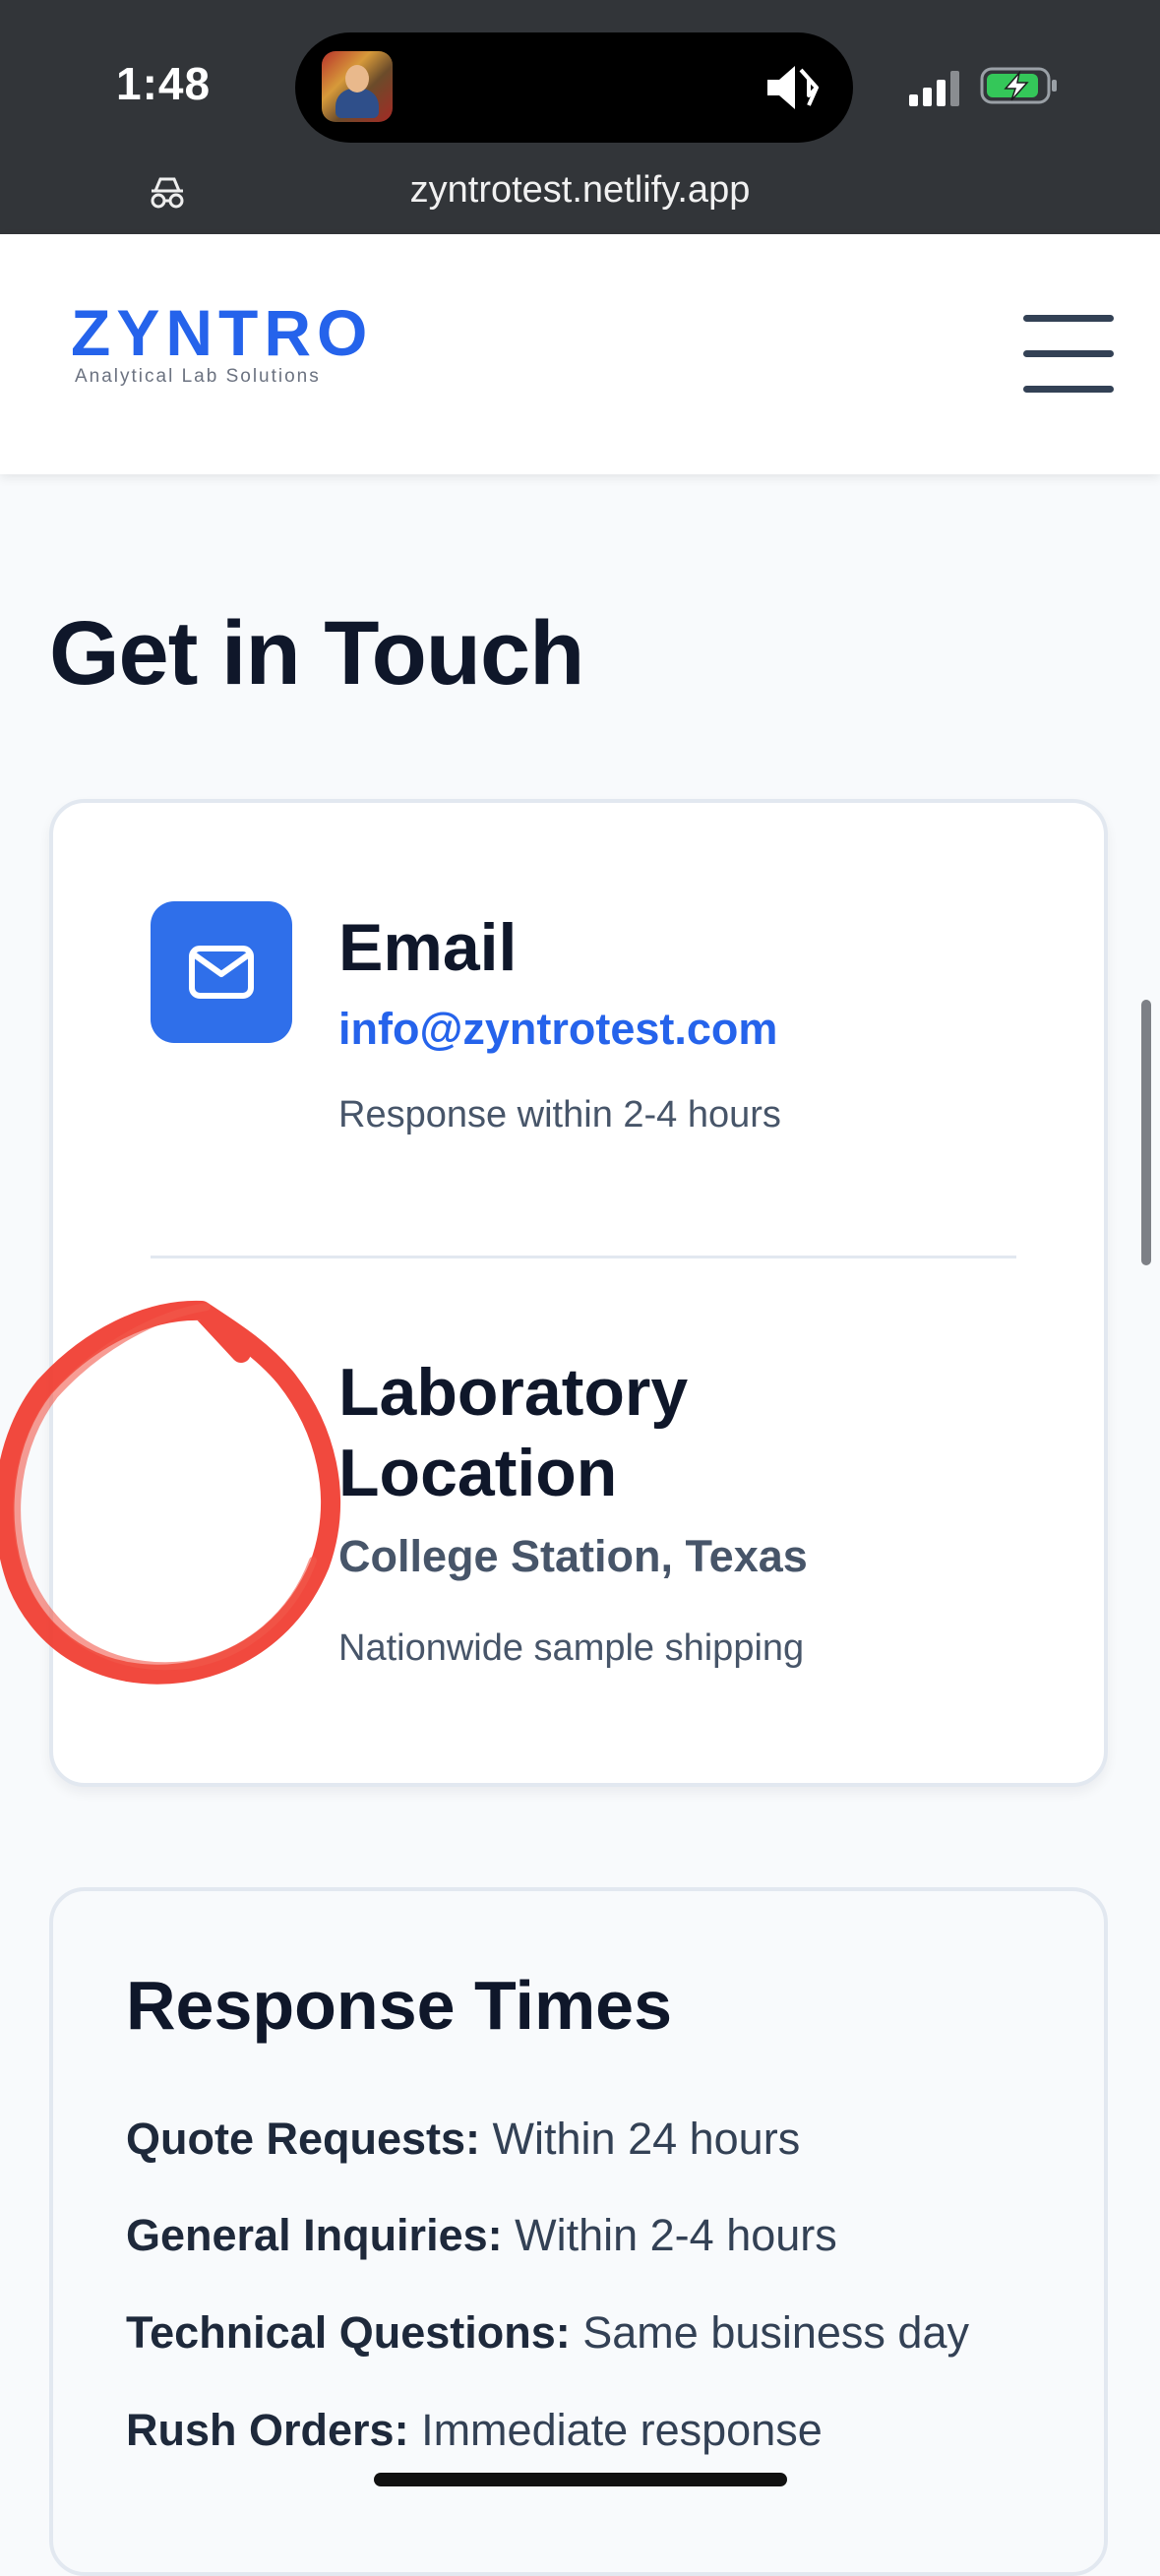  What do you see at coordinates (164, 83) in the screenshot?
I see `status-time: 1:48` at bounding box center [164, 83].